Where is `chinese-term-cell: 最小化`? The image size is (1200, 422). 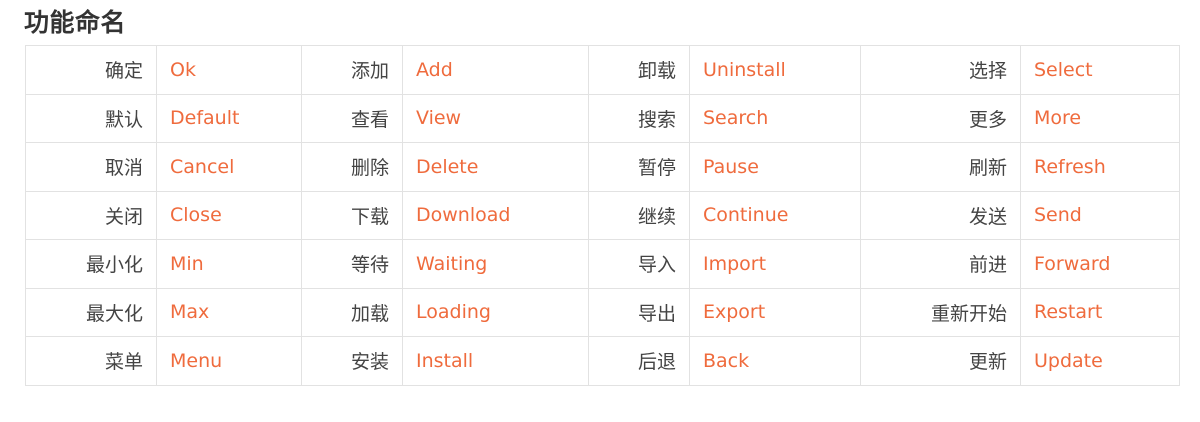
chinese-term-cell: 最小化 is located at coordinates (91, 264).